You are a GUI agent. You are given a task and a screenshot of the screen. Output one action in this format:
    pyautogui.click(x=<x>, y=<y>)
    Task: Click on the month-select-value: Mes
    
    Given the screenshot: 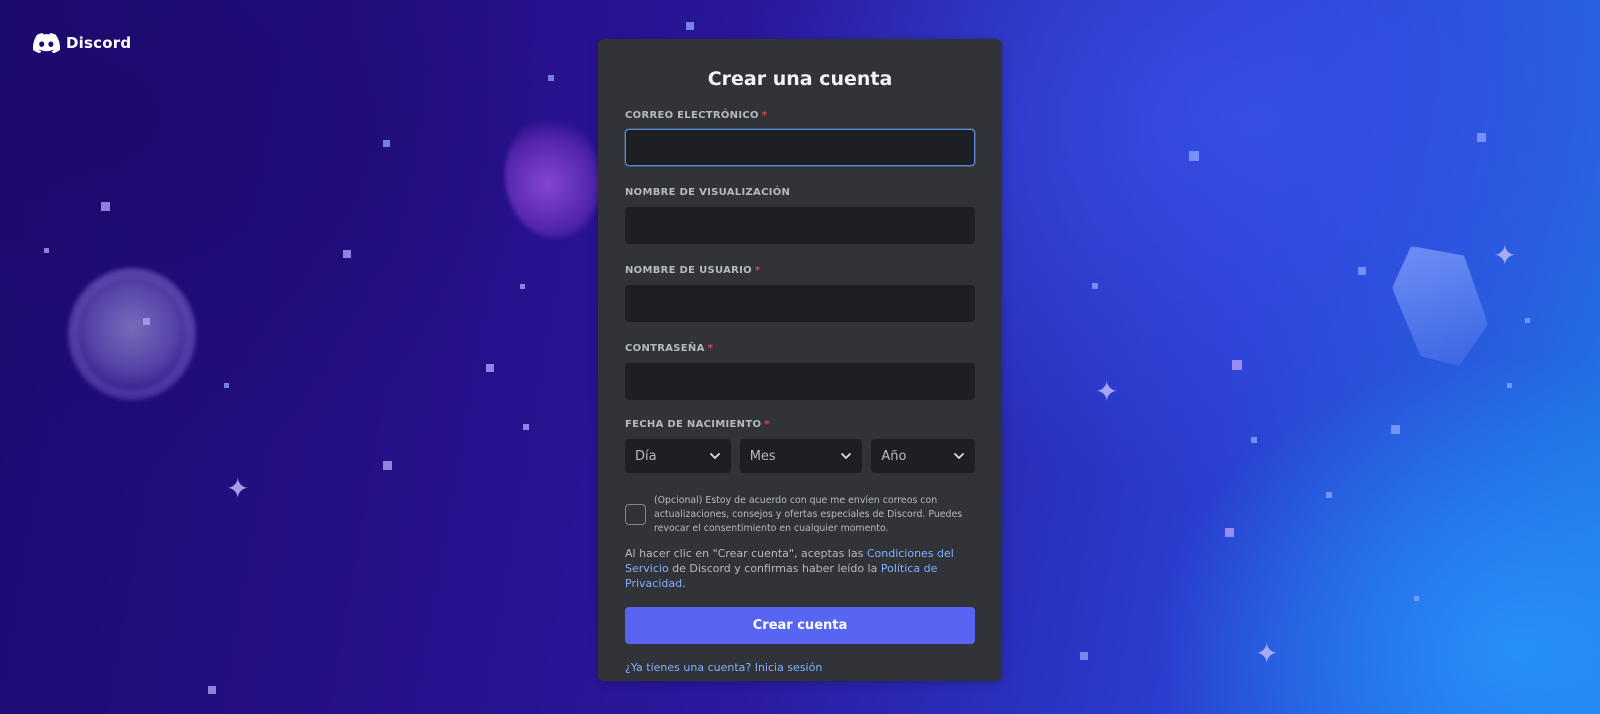 What is the action you would take?
    pyautogui.click(x=762, y=456)
    